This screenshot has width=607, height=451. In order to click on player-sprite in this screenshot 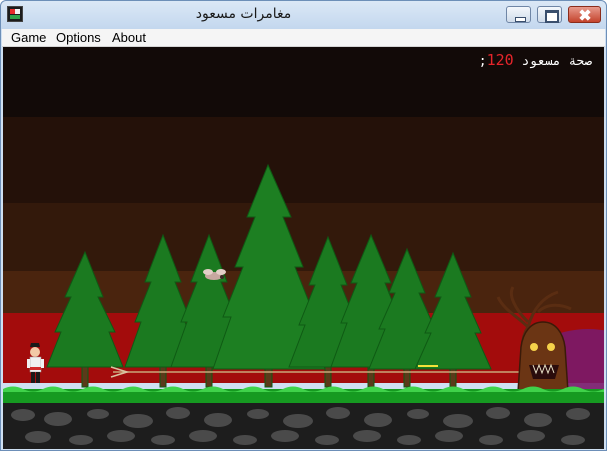, I will do `click(35, 363)`.